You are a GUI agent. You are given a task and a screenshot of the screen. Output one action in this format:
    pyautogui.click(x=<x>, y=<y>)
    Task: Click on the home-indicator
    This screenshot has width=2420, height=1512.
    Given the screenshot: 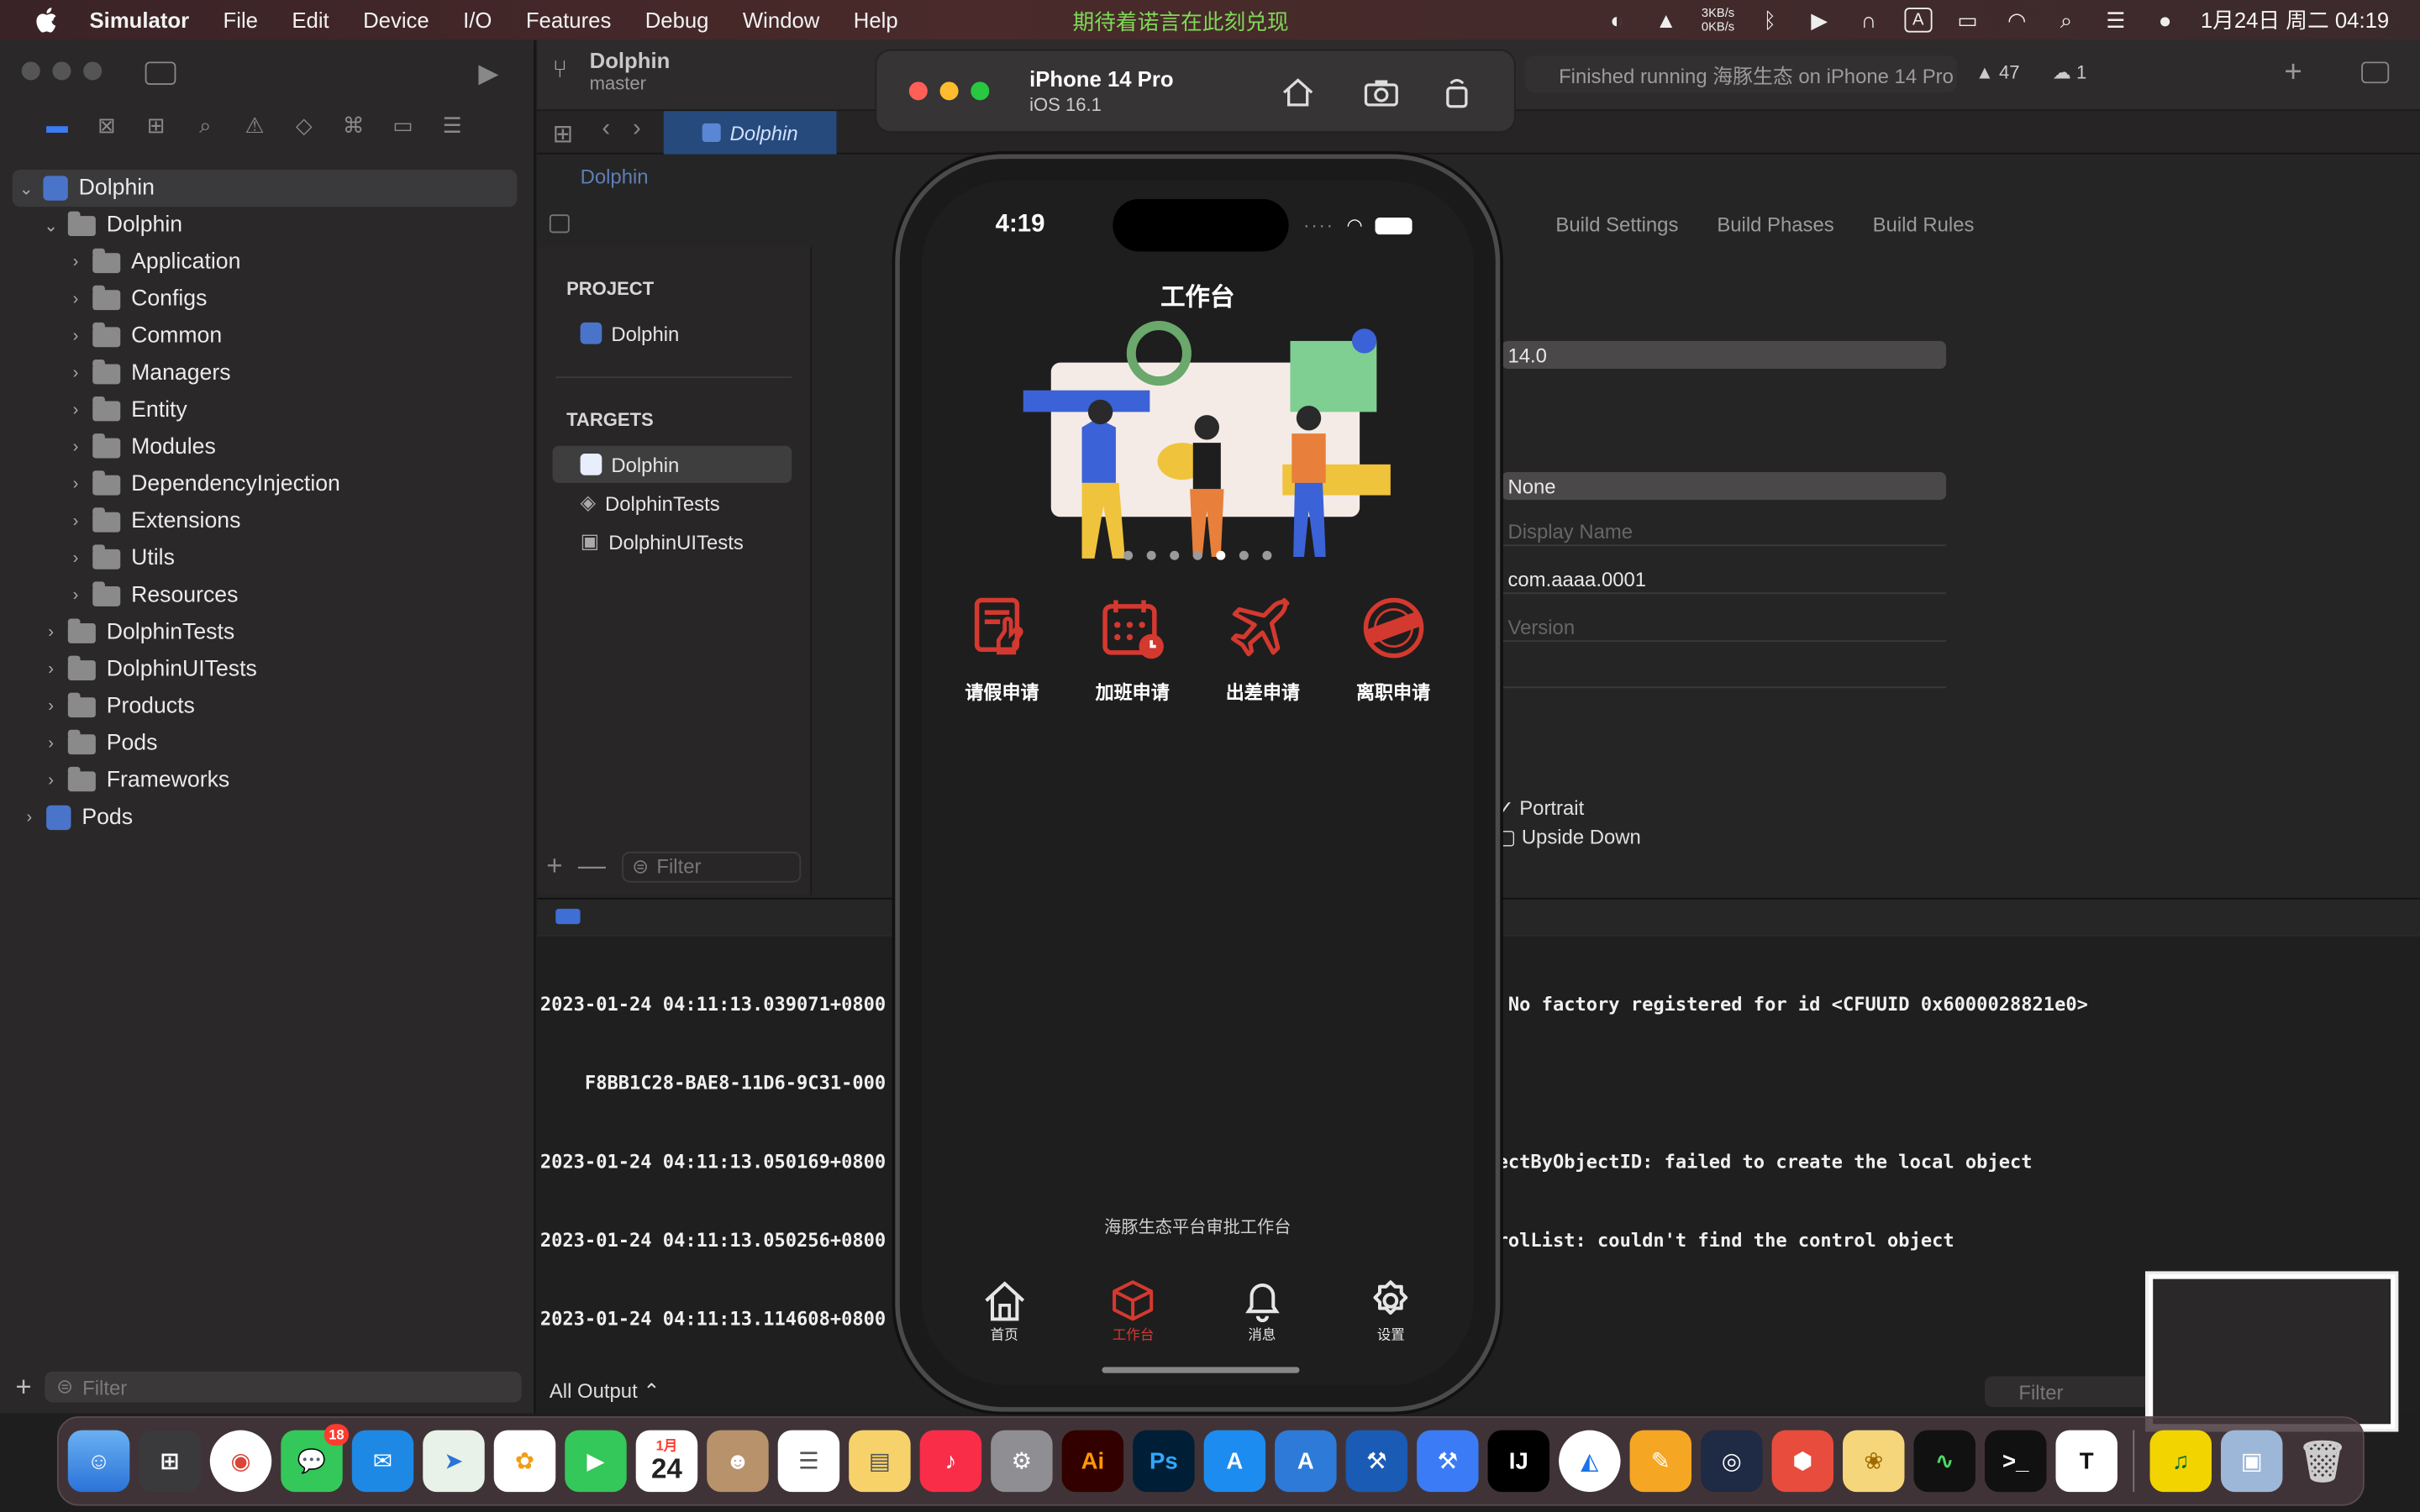 What is the action you would take?
    pyautogui.click(x=1201, y=1370)
    